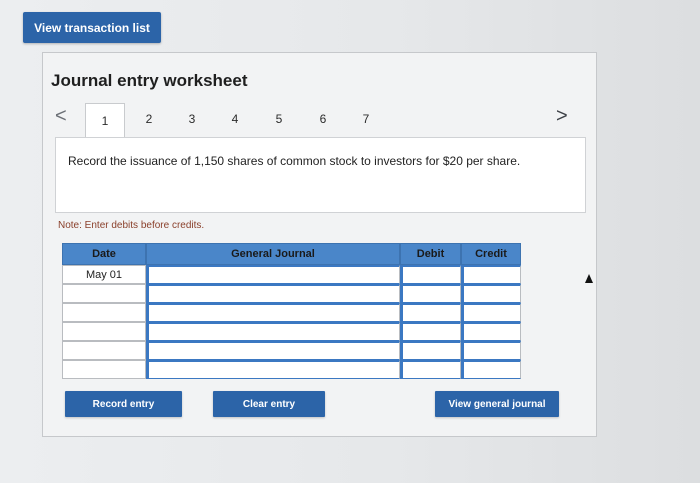 The height and width of the screenshot is (483, 700). I want to click on table-header-row: Date General Journal Debit Credit, so click(291, 254).